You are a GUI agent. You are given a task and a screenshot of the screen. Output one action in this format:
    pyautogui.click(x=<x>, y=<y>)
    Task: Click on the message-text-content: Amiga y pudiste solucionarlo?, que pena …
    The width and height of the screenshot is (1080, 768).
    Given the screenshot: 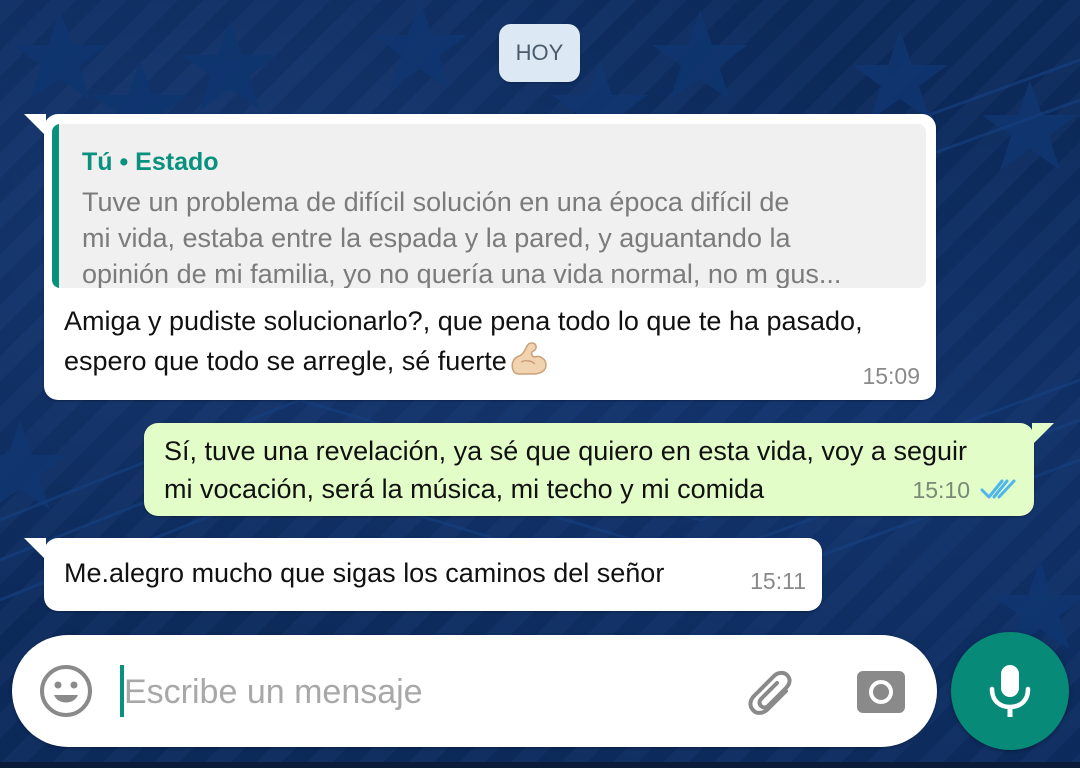 What is the action you would take?
    pyautogui.click(x=463, y=341)
    